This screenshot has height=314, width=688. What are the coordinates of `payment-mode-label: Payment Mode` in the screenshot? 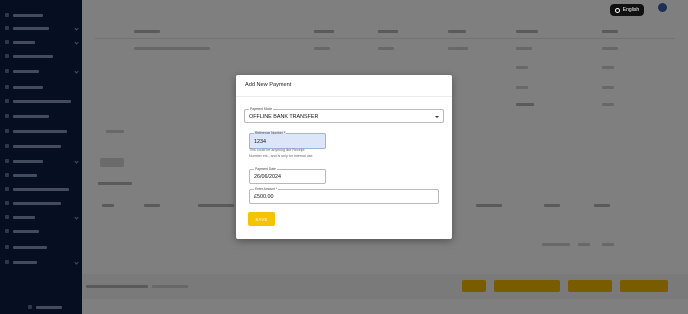 It's located at (261, 109).